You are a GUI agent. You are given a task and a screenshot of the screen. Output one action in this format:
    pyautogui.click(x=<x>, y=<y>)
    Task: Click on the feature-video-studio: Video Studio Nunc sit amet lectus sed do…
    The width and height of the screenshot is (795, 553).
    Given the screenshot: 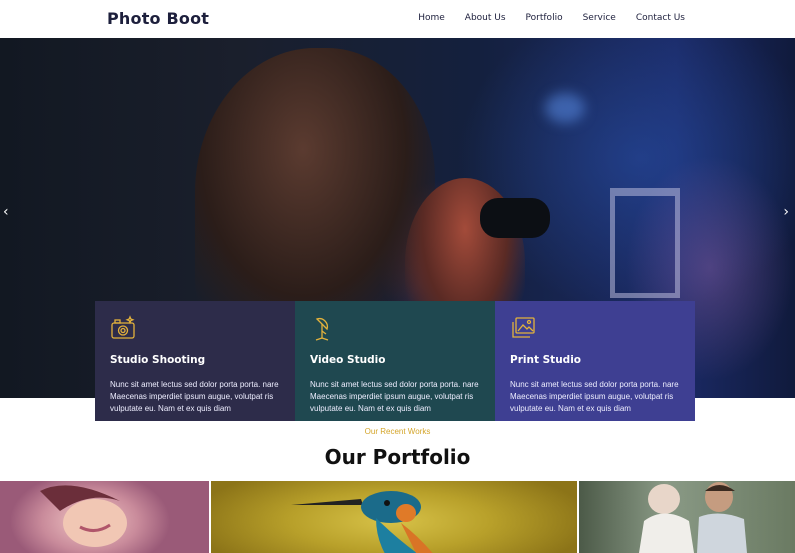 What is the action you would take?
    pyautogui.click(x=395, y=361)
    